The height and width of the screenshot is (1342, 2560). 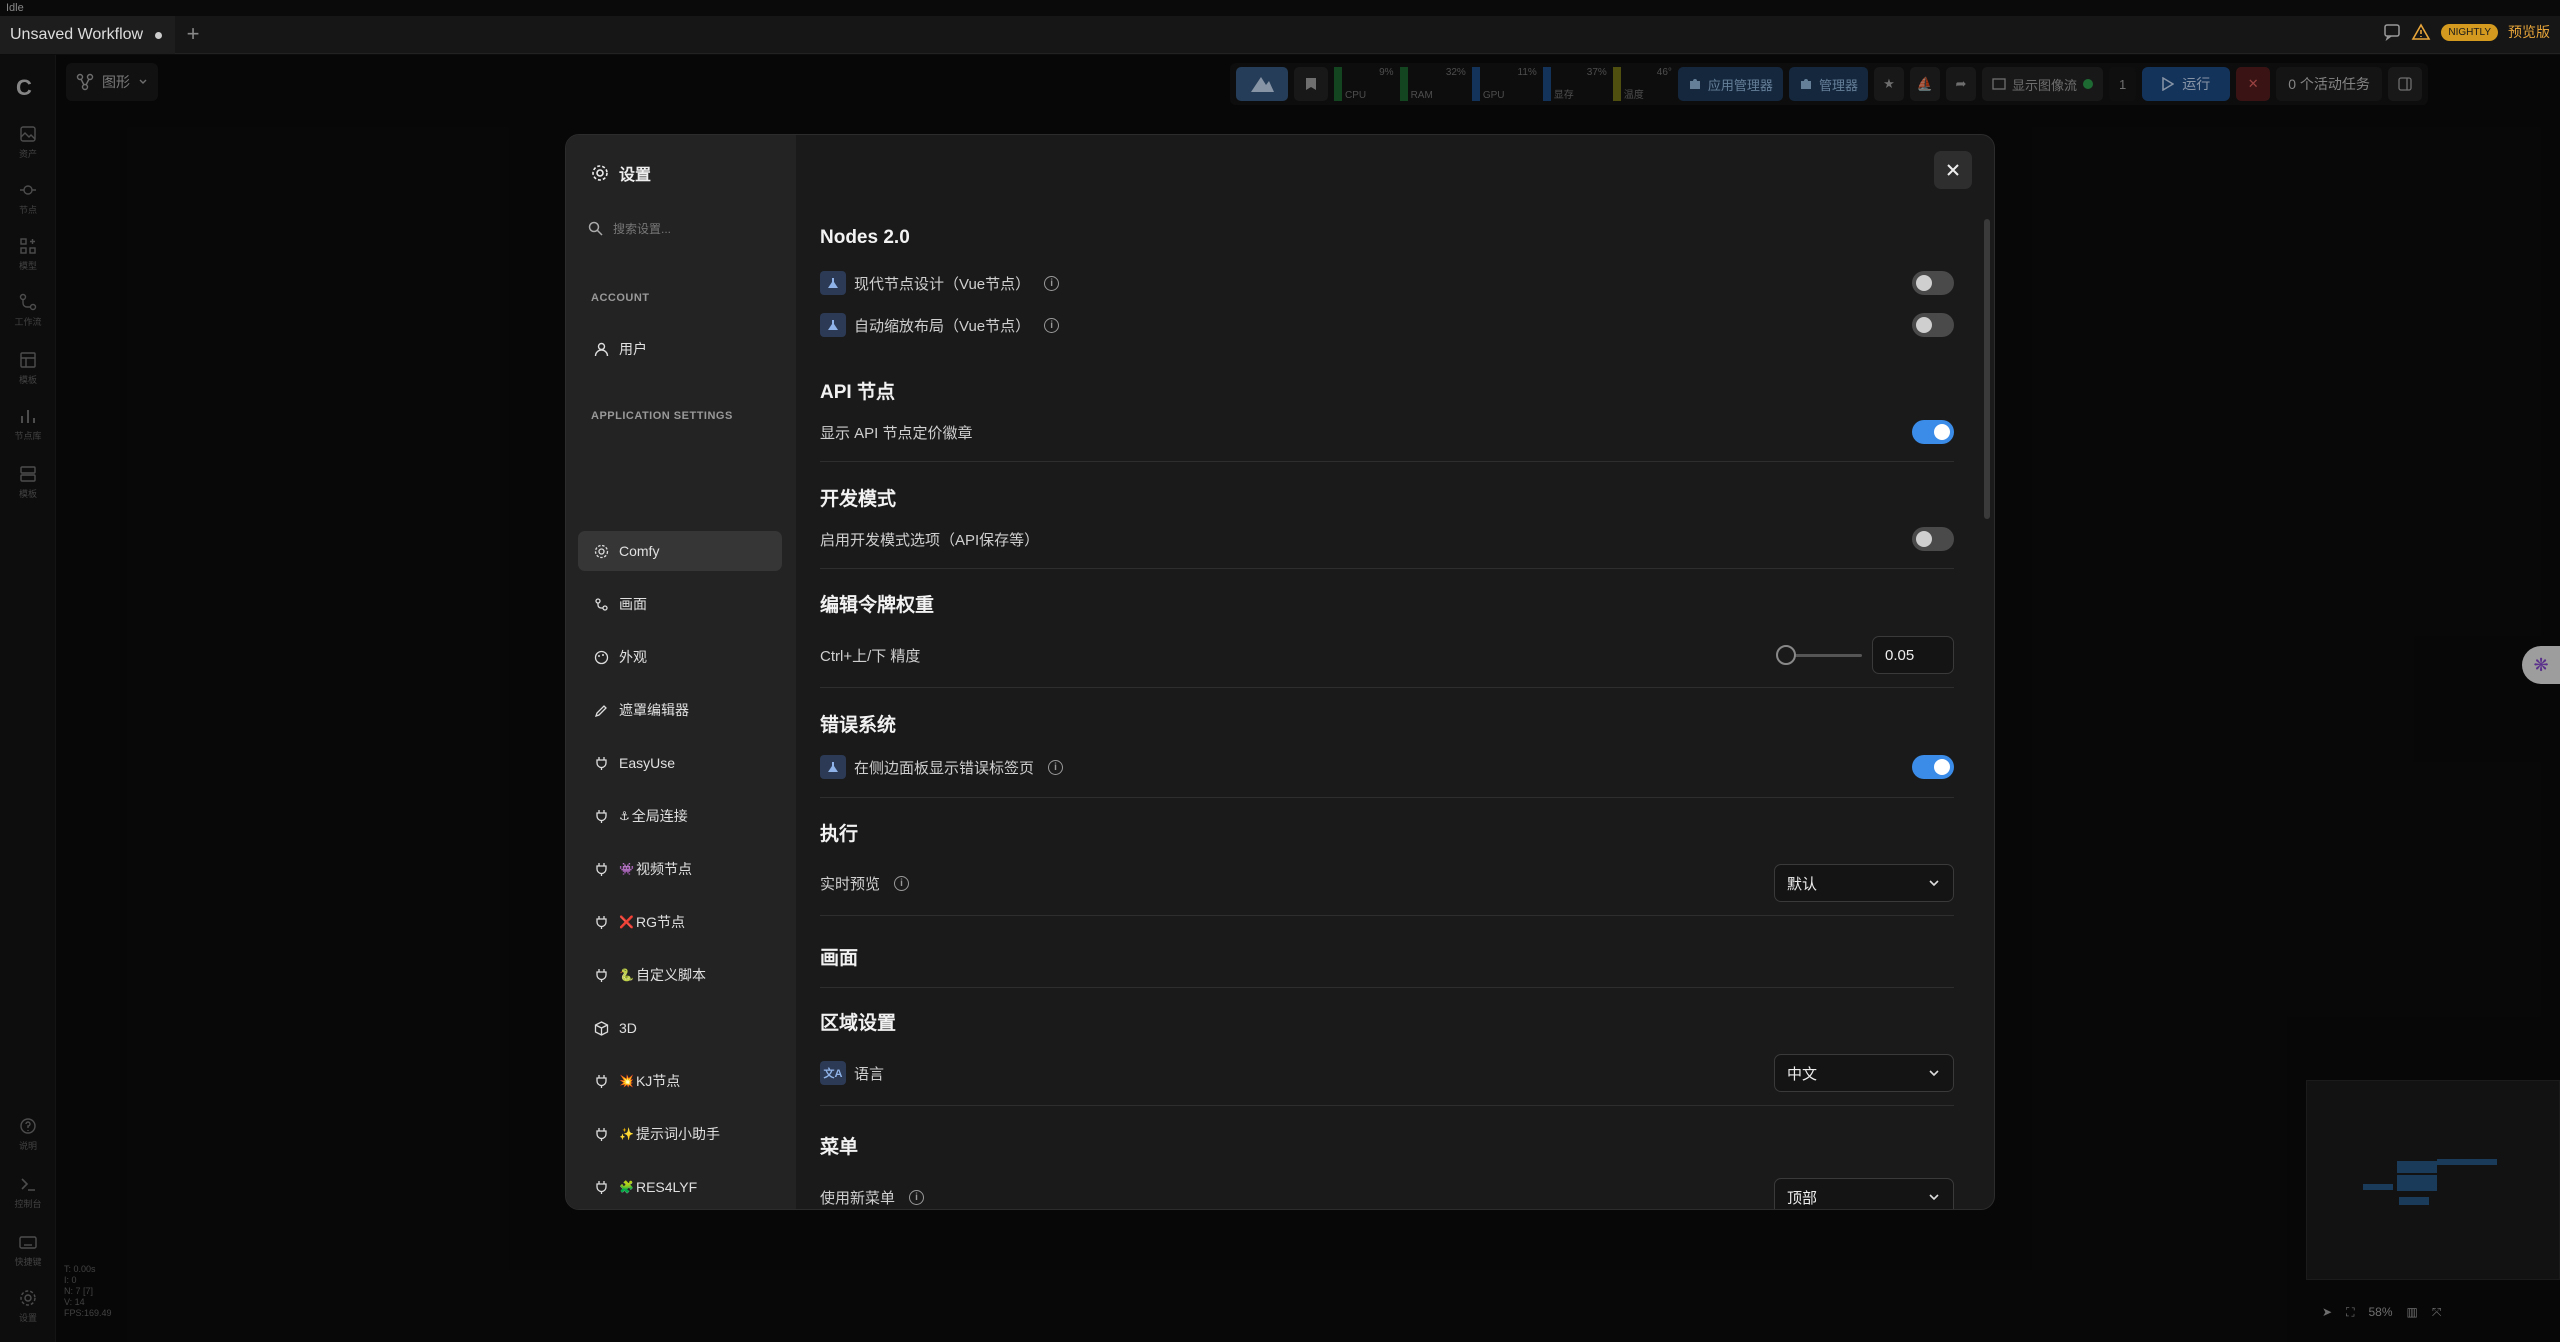 I want to click on settings-nav-item: 👾 视频节点, so click(x=680, y=869).